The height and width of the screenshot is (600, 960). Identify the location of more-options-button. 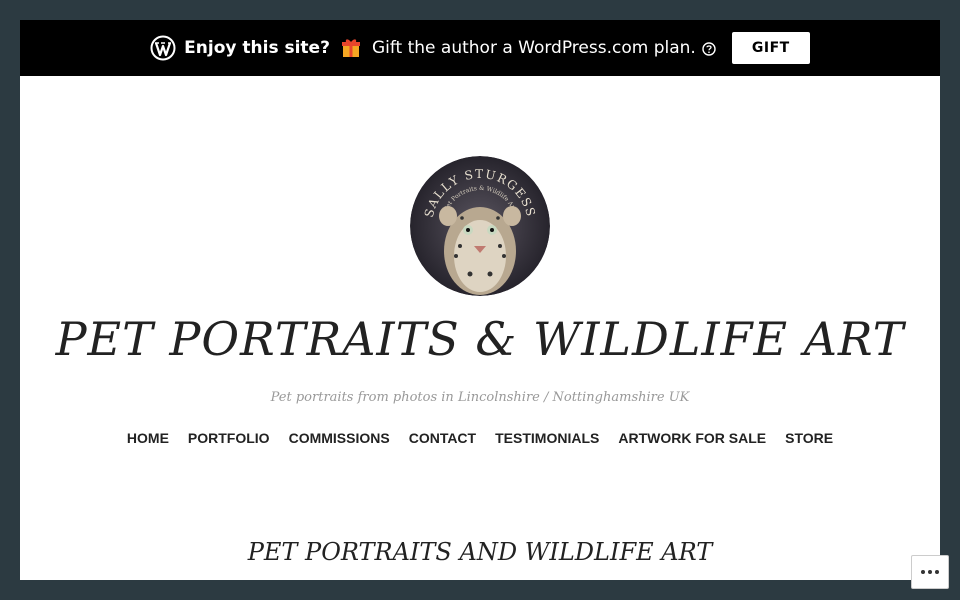
(930, 572).